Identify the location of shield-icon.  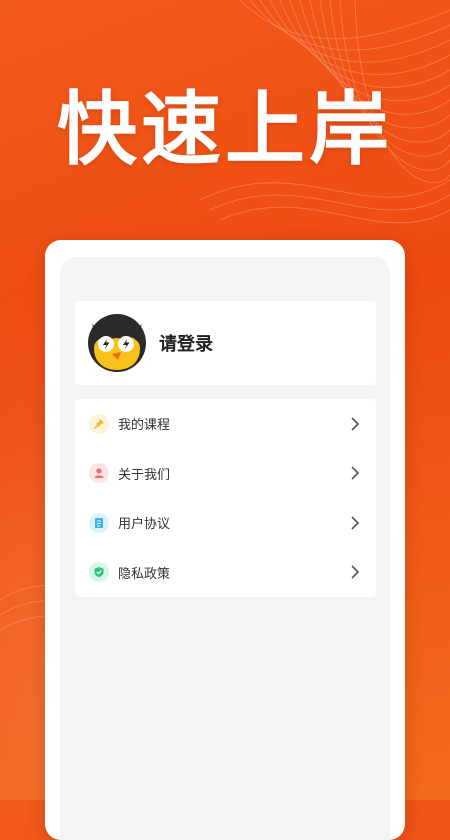
(99, 572).